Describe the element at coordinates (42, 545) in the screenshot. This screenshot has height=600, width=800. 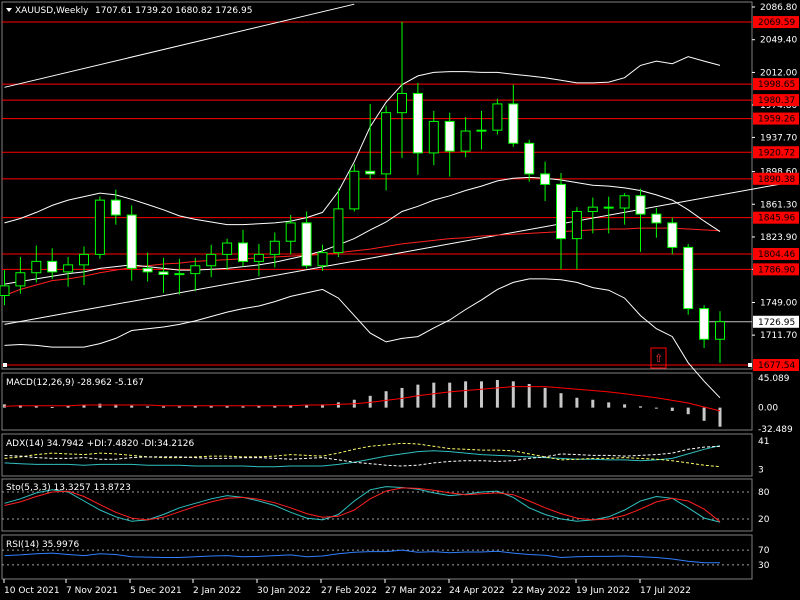
I see `rsi-label: RSI(14) 35.9976` at that location.